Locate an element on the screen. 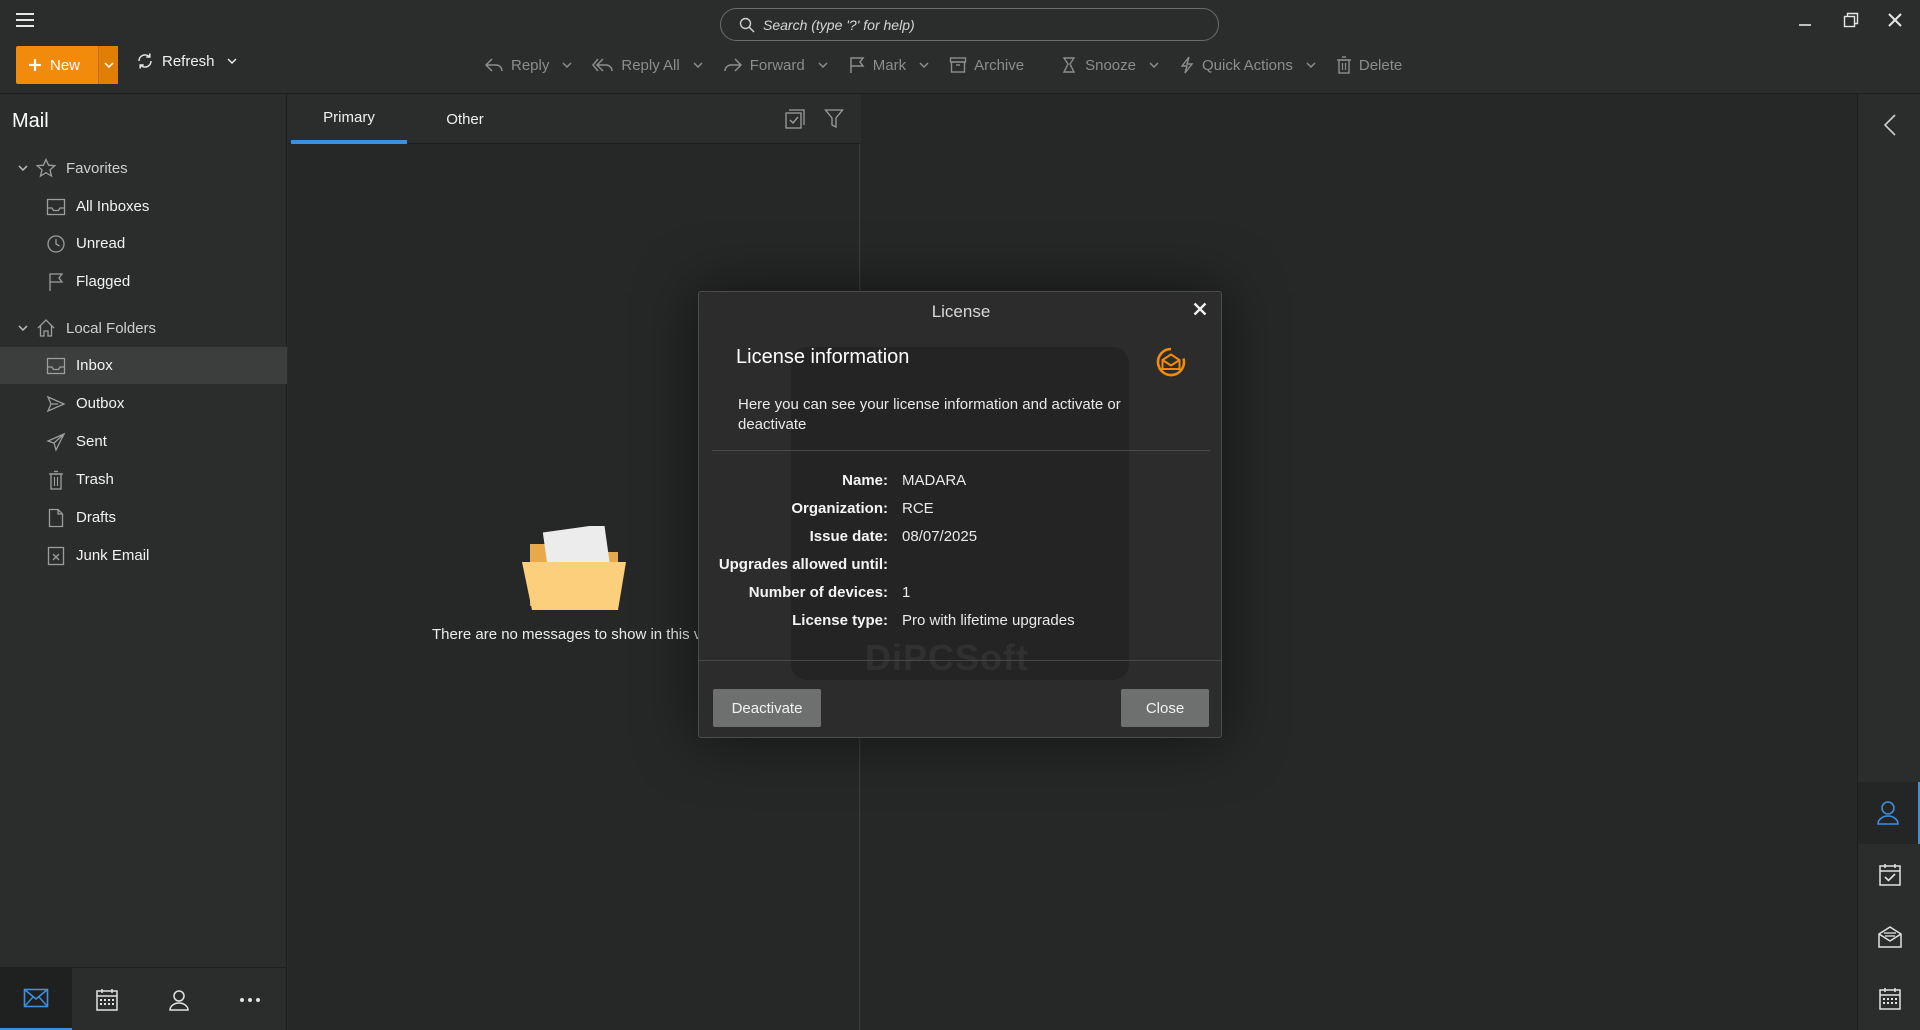 The width and height of the screenshot is (1920, 1030). select-all-icon is located at coordinates (795, 119).